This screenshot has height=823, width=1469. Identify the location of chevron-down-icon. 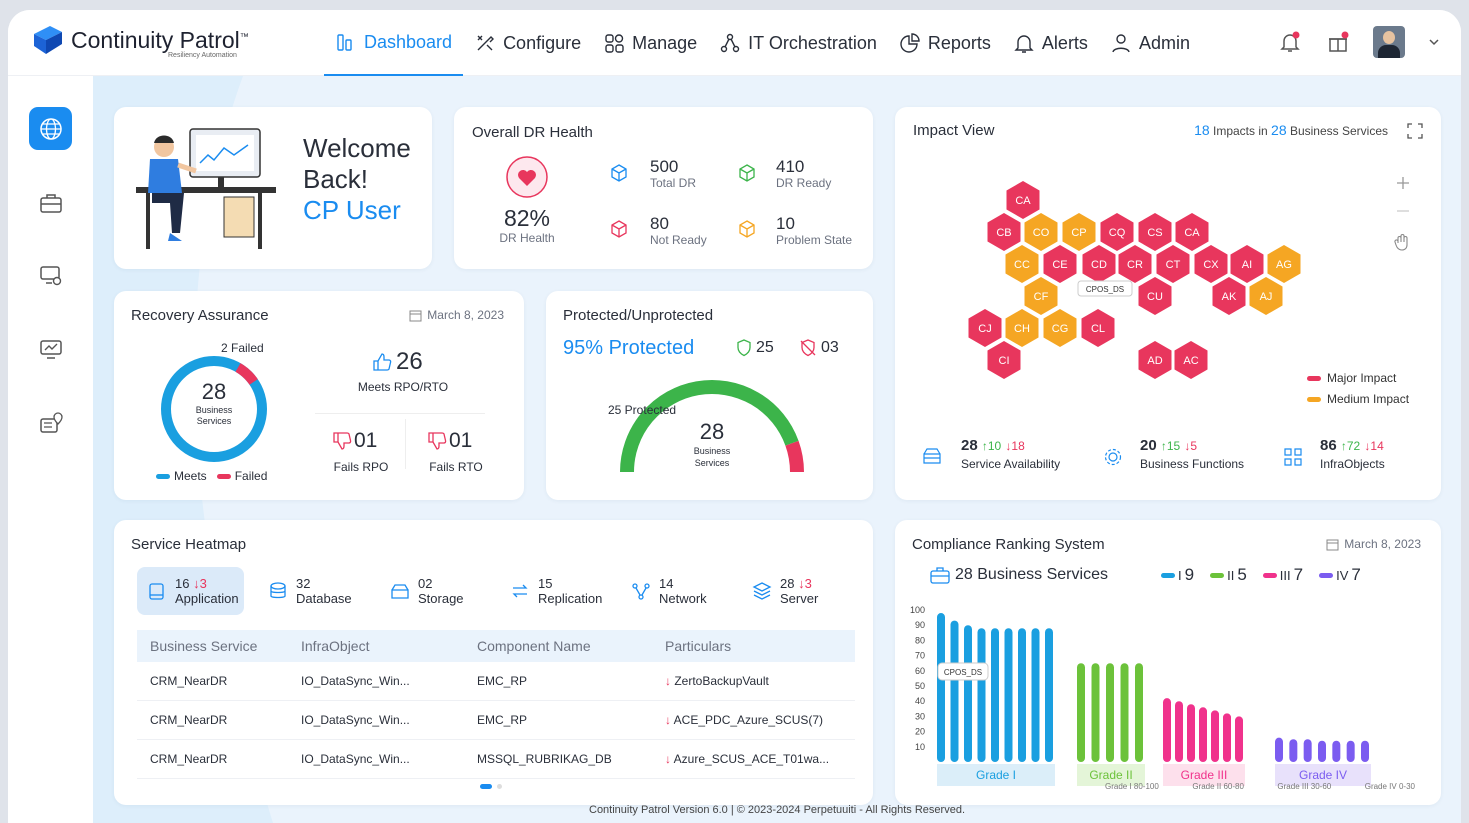
(1434, 42).